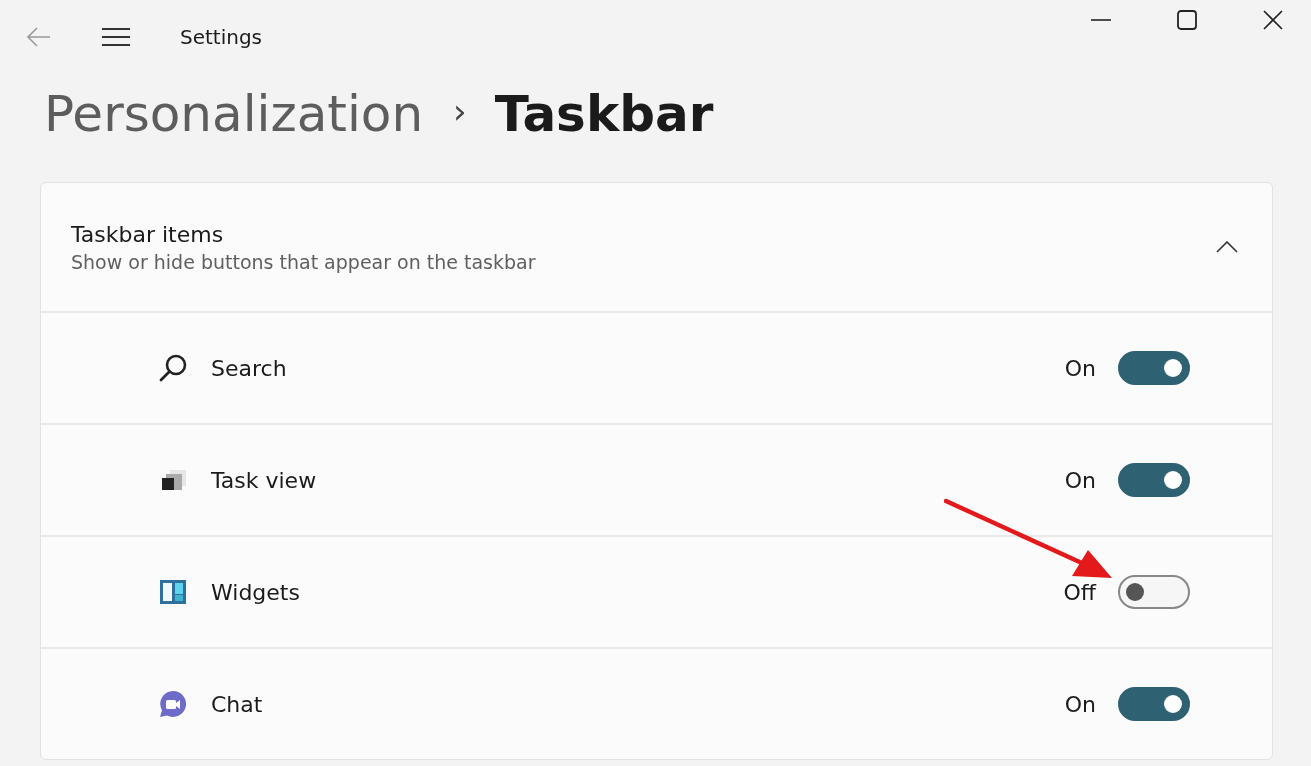 This screenshot has height=766, width=1311. What do you see at coordinates (249, 368) in the screenshot?
I see `setting-label: Search` at bounding box center [249, 368].